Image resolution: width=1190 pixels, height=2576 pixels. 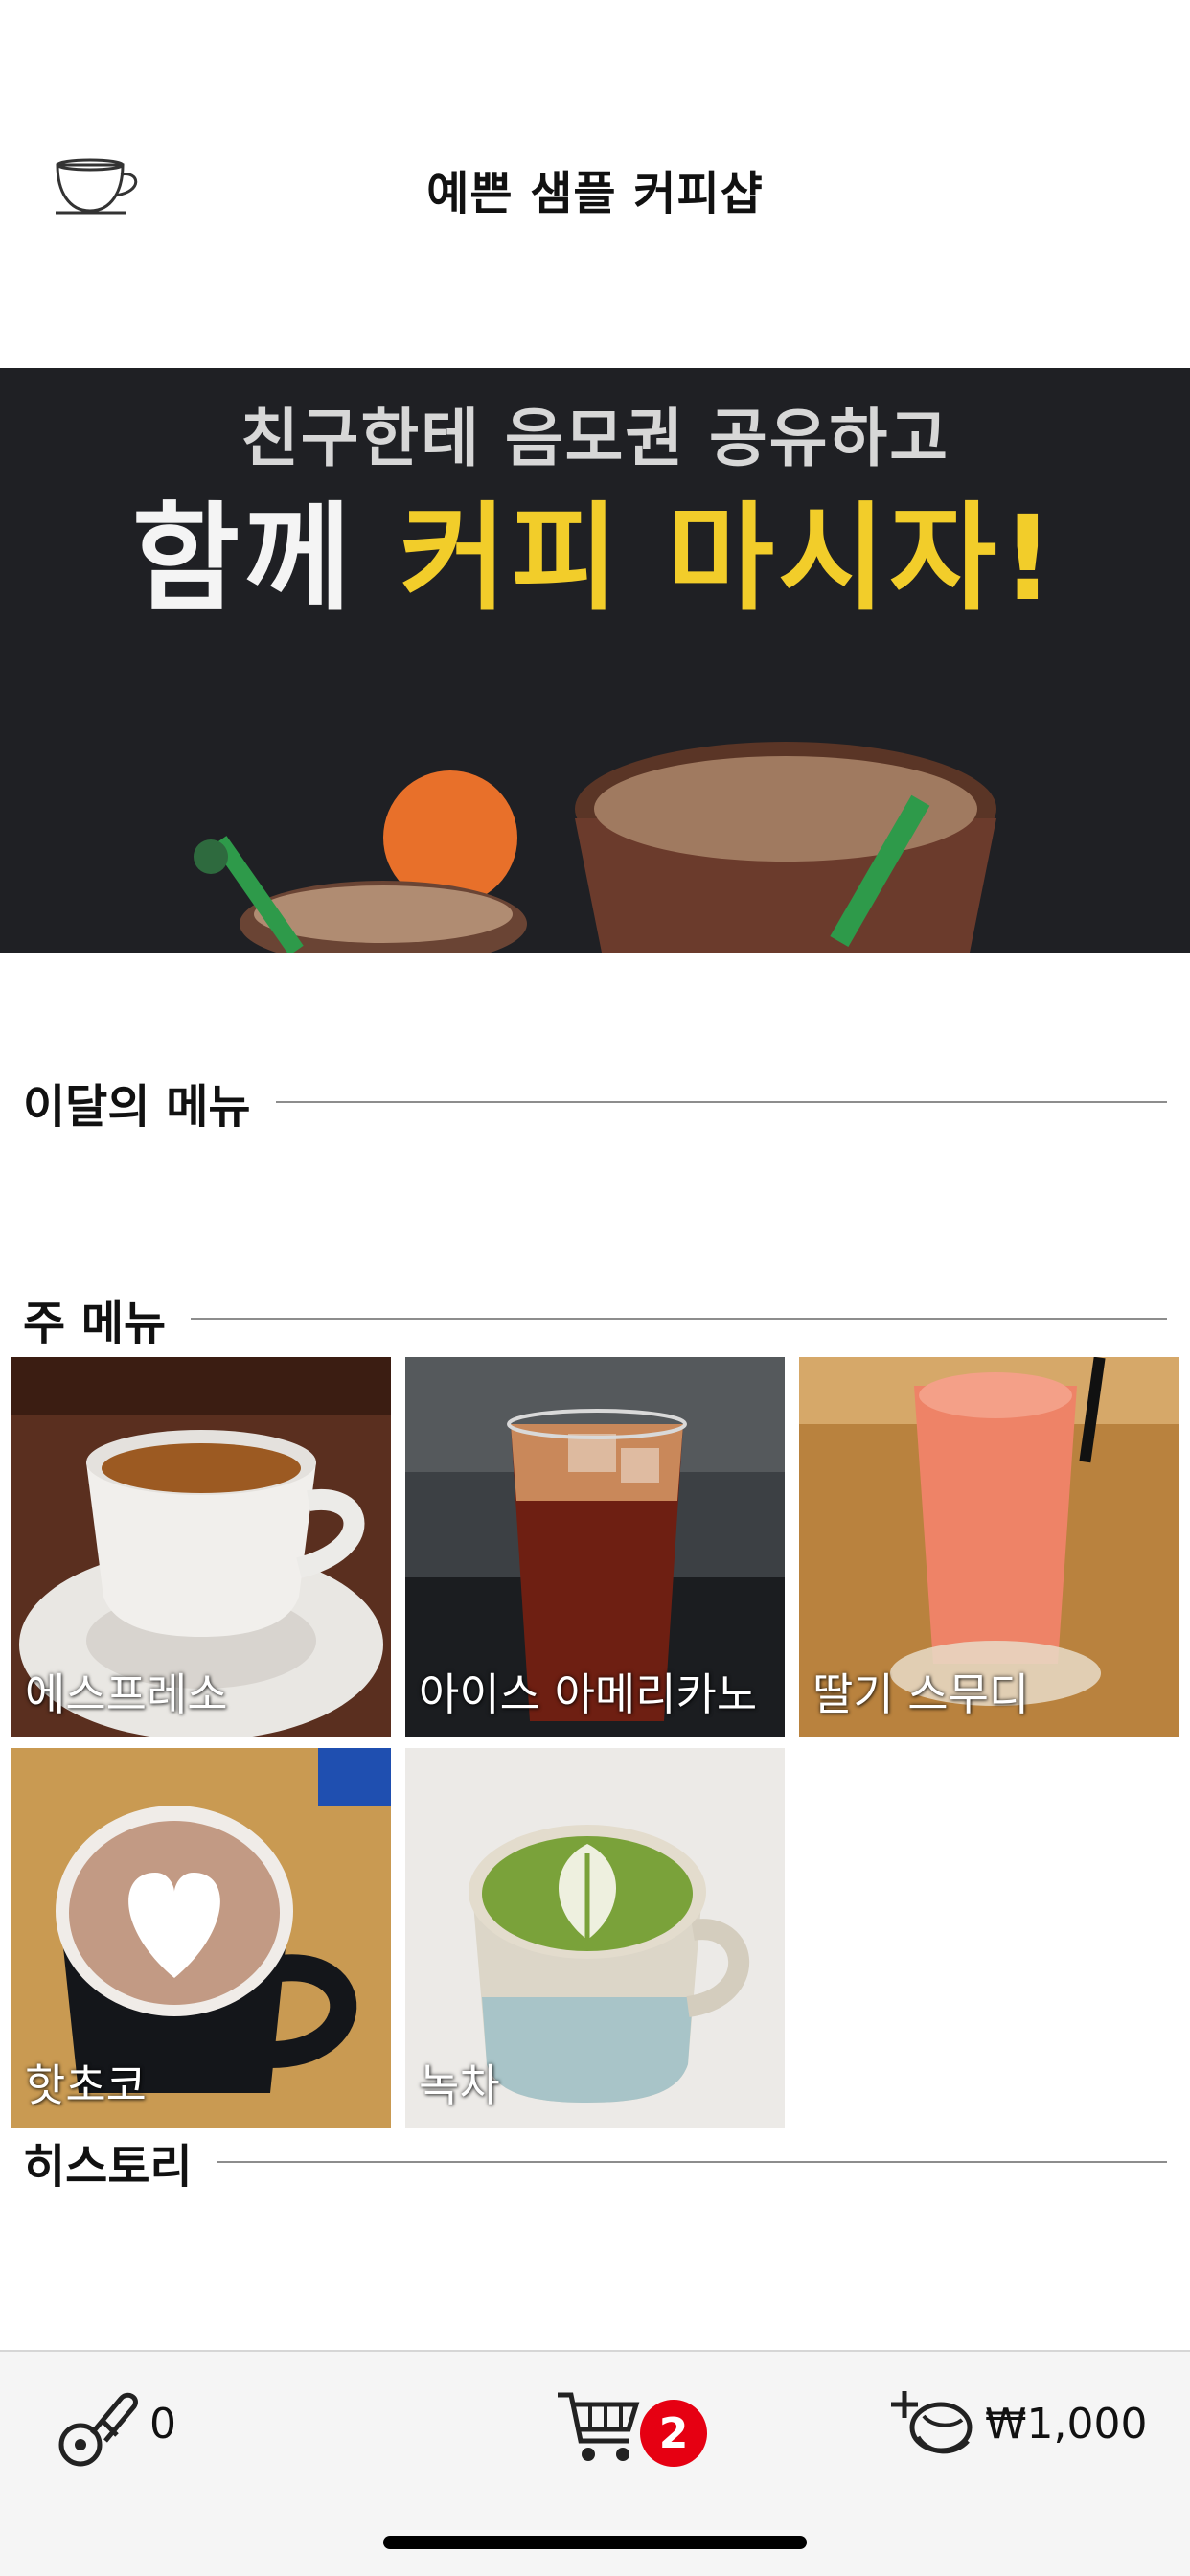 I want to click on app-title: 예쁜 샘플 커피샵, so click(x=595, y=193).